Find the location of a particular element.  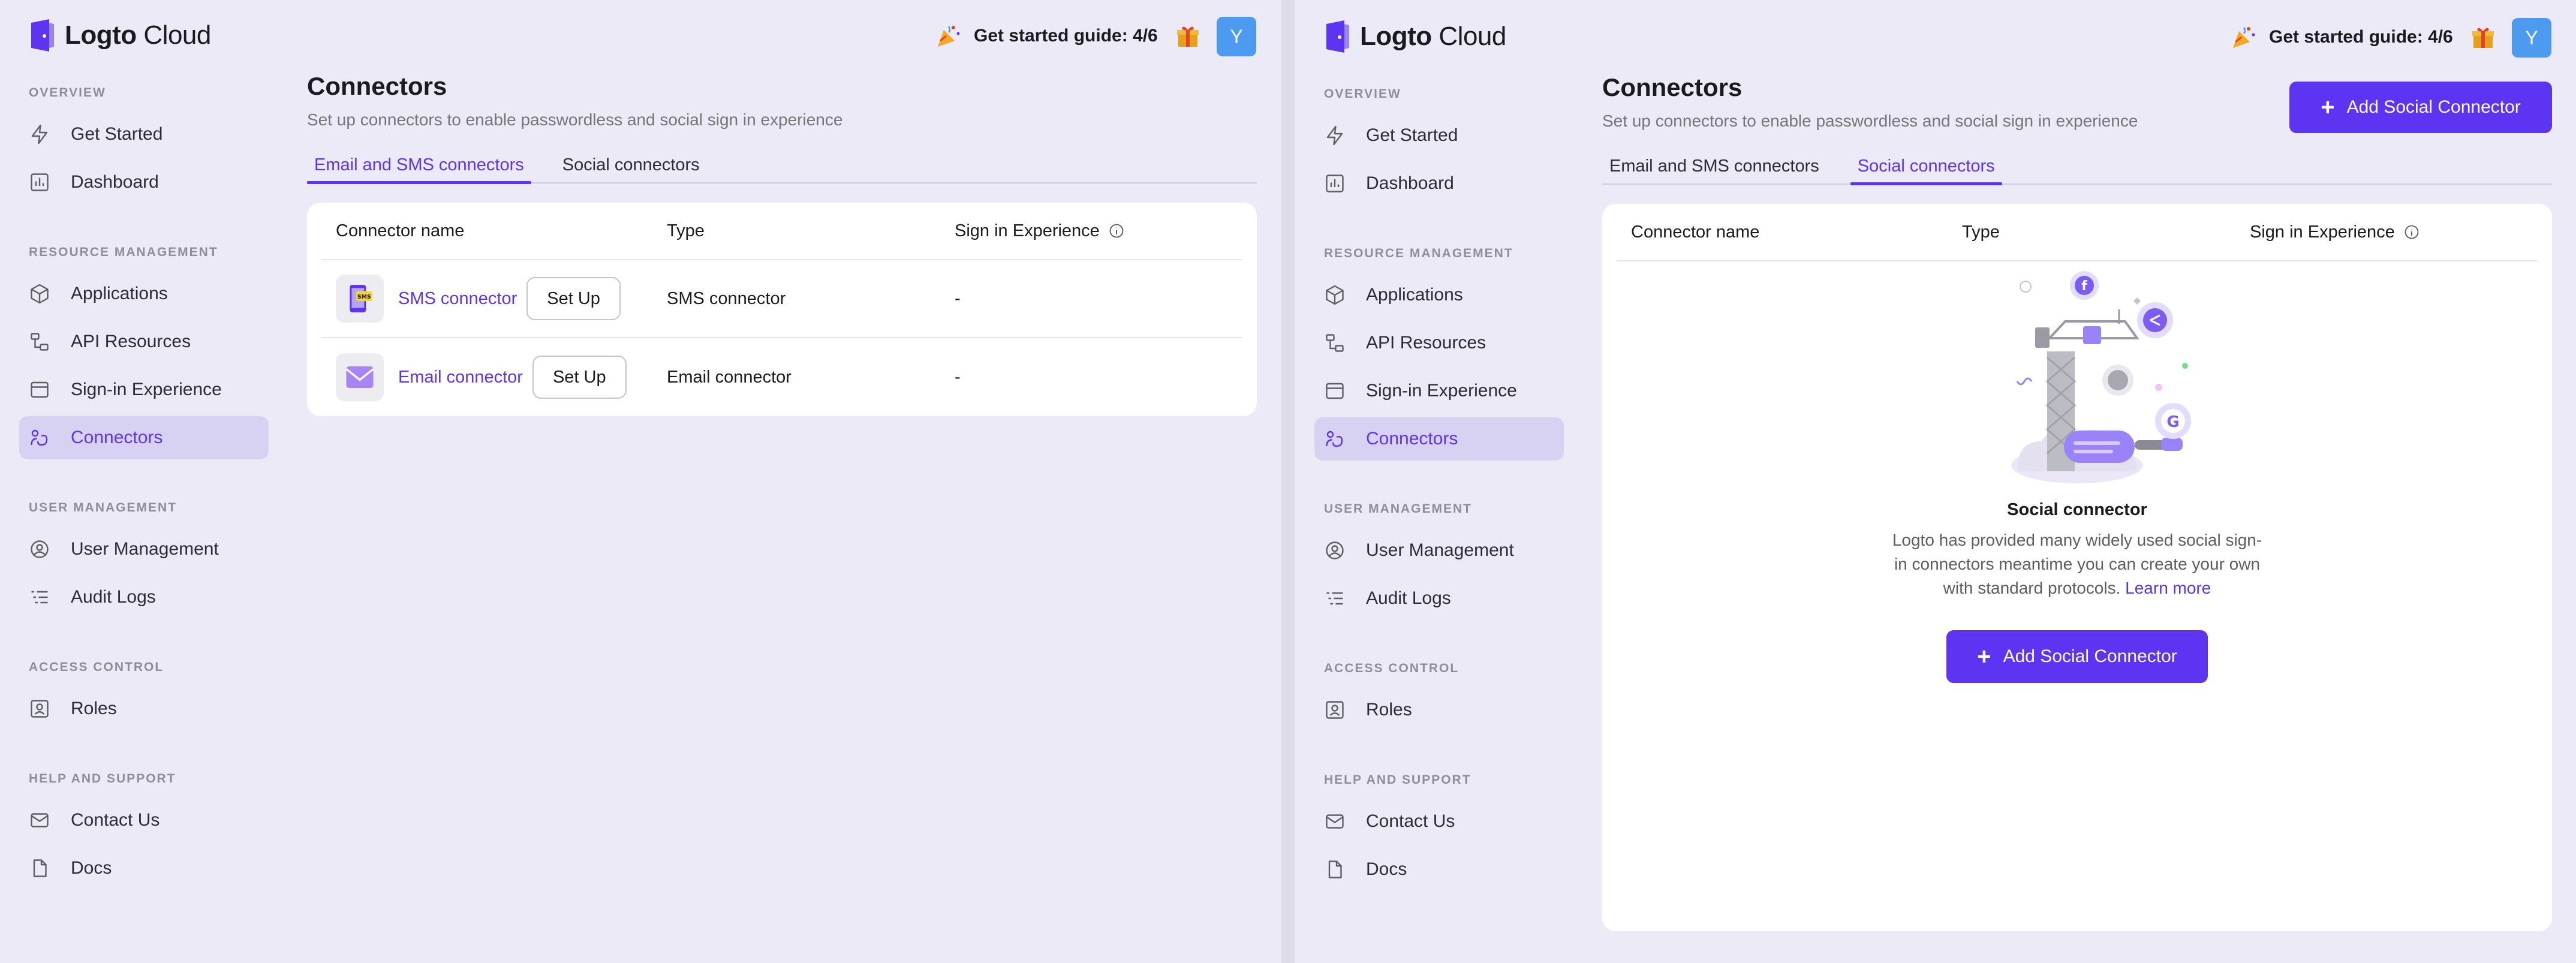

sidebar-item-label: Connectors is located at coordinates (117, 437).